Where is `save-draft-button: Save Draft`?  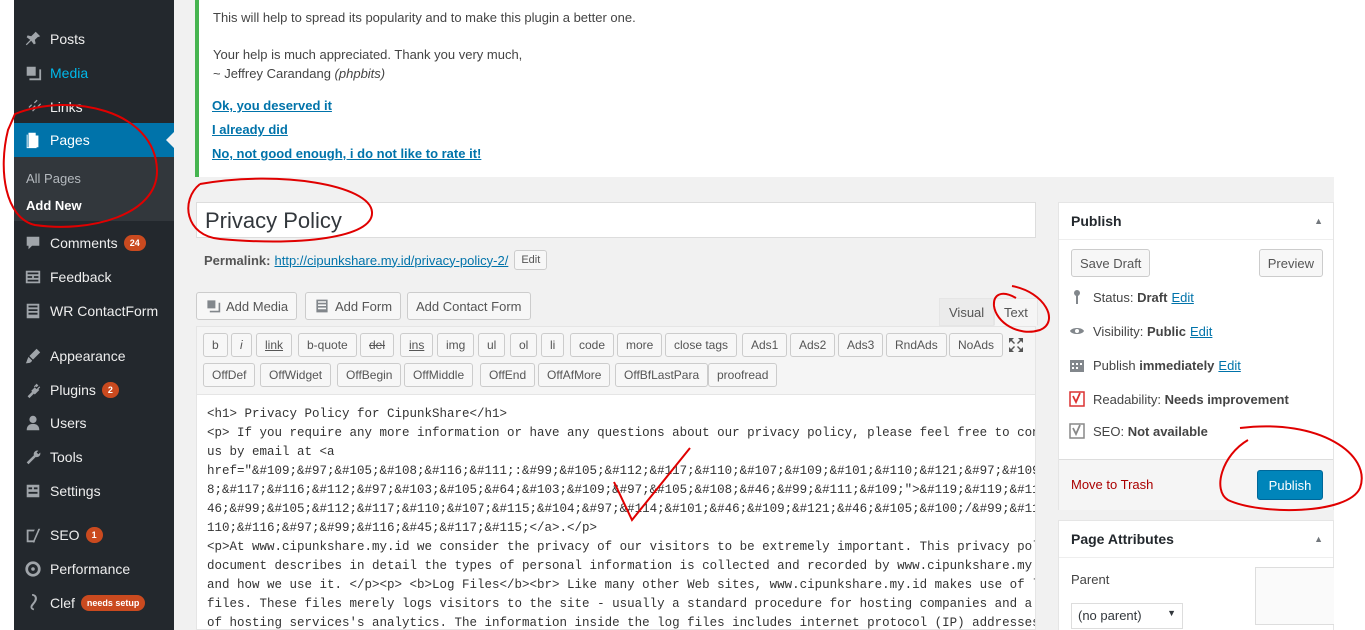
save-draft-button: Save Draft is located at coordinates (1111, 263).